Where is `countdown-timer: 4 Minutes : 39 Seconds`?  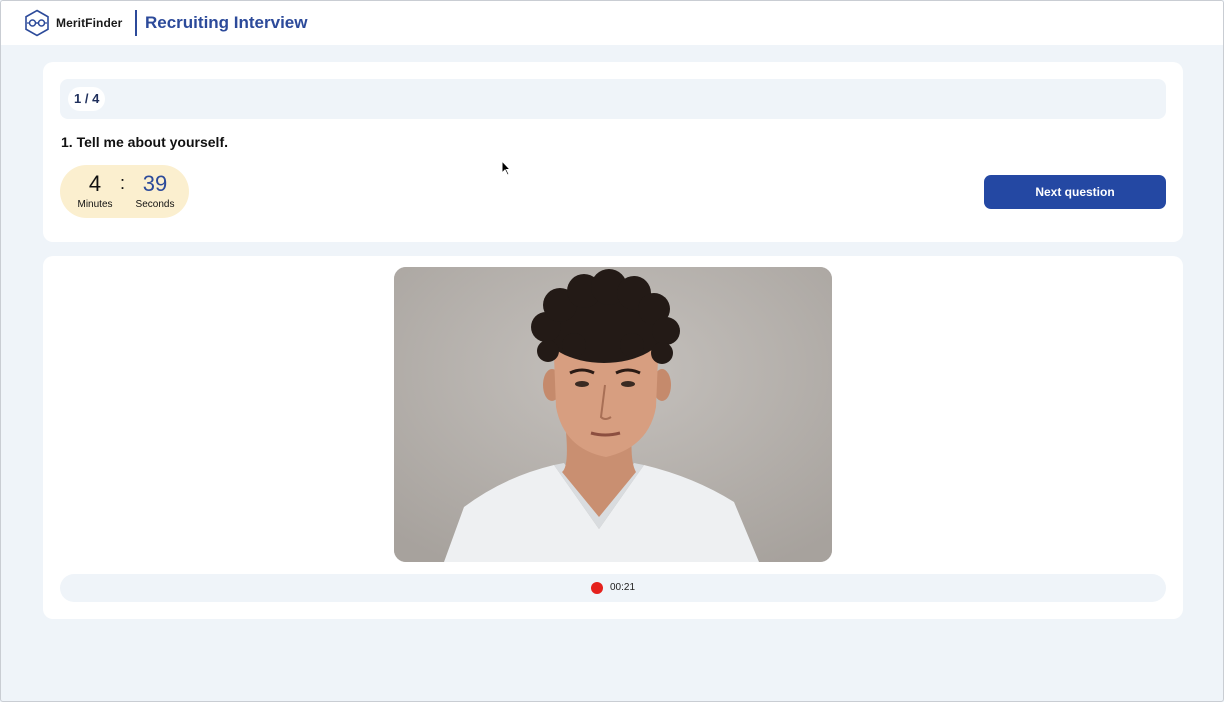 countdown-timer: 4 Minutes : 39 Seconds is located at coordinates (124, 191).